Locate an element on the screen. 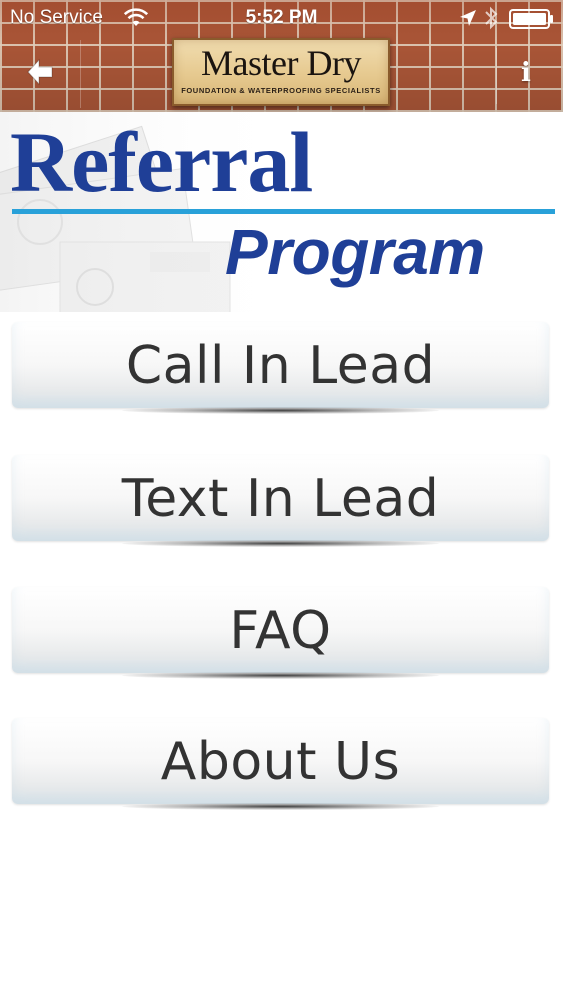  banner-divider is located at coordinates (283, 211).